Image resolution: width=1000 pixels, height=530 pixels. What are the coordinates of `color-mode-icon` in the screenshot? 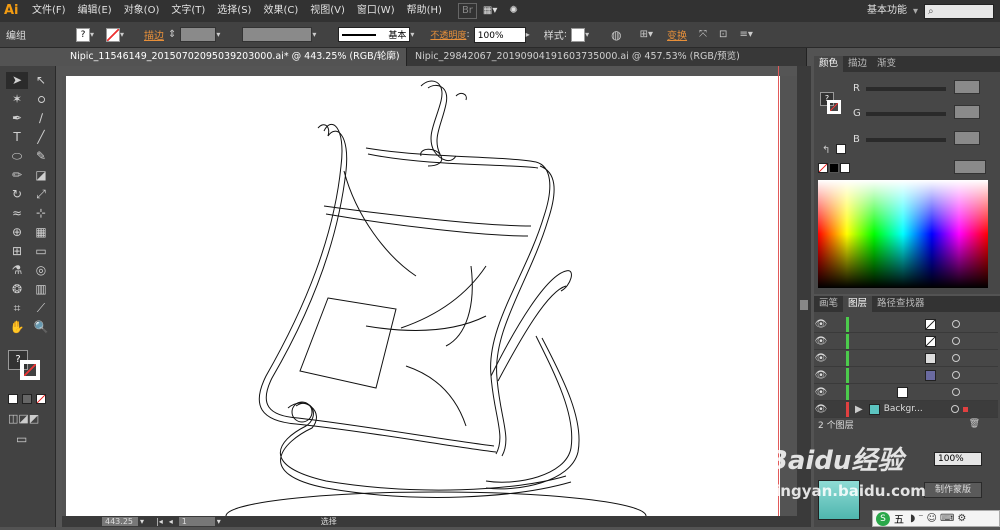 It's located at (13, 399).